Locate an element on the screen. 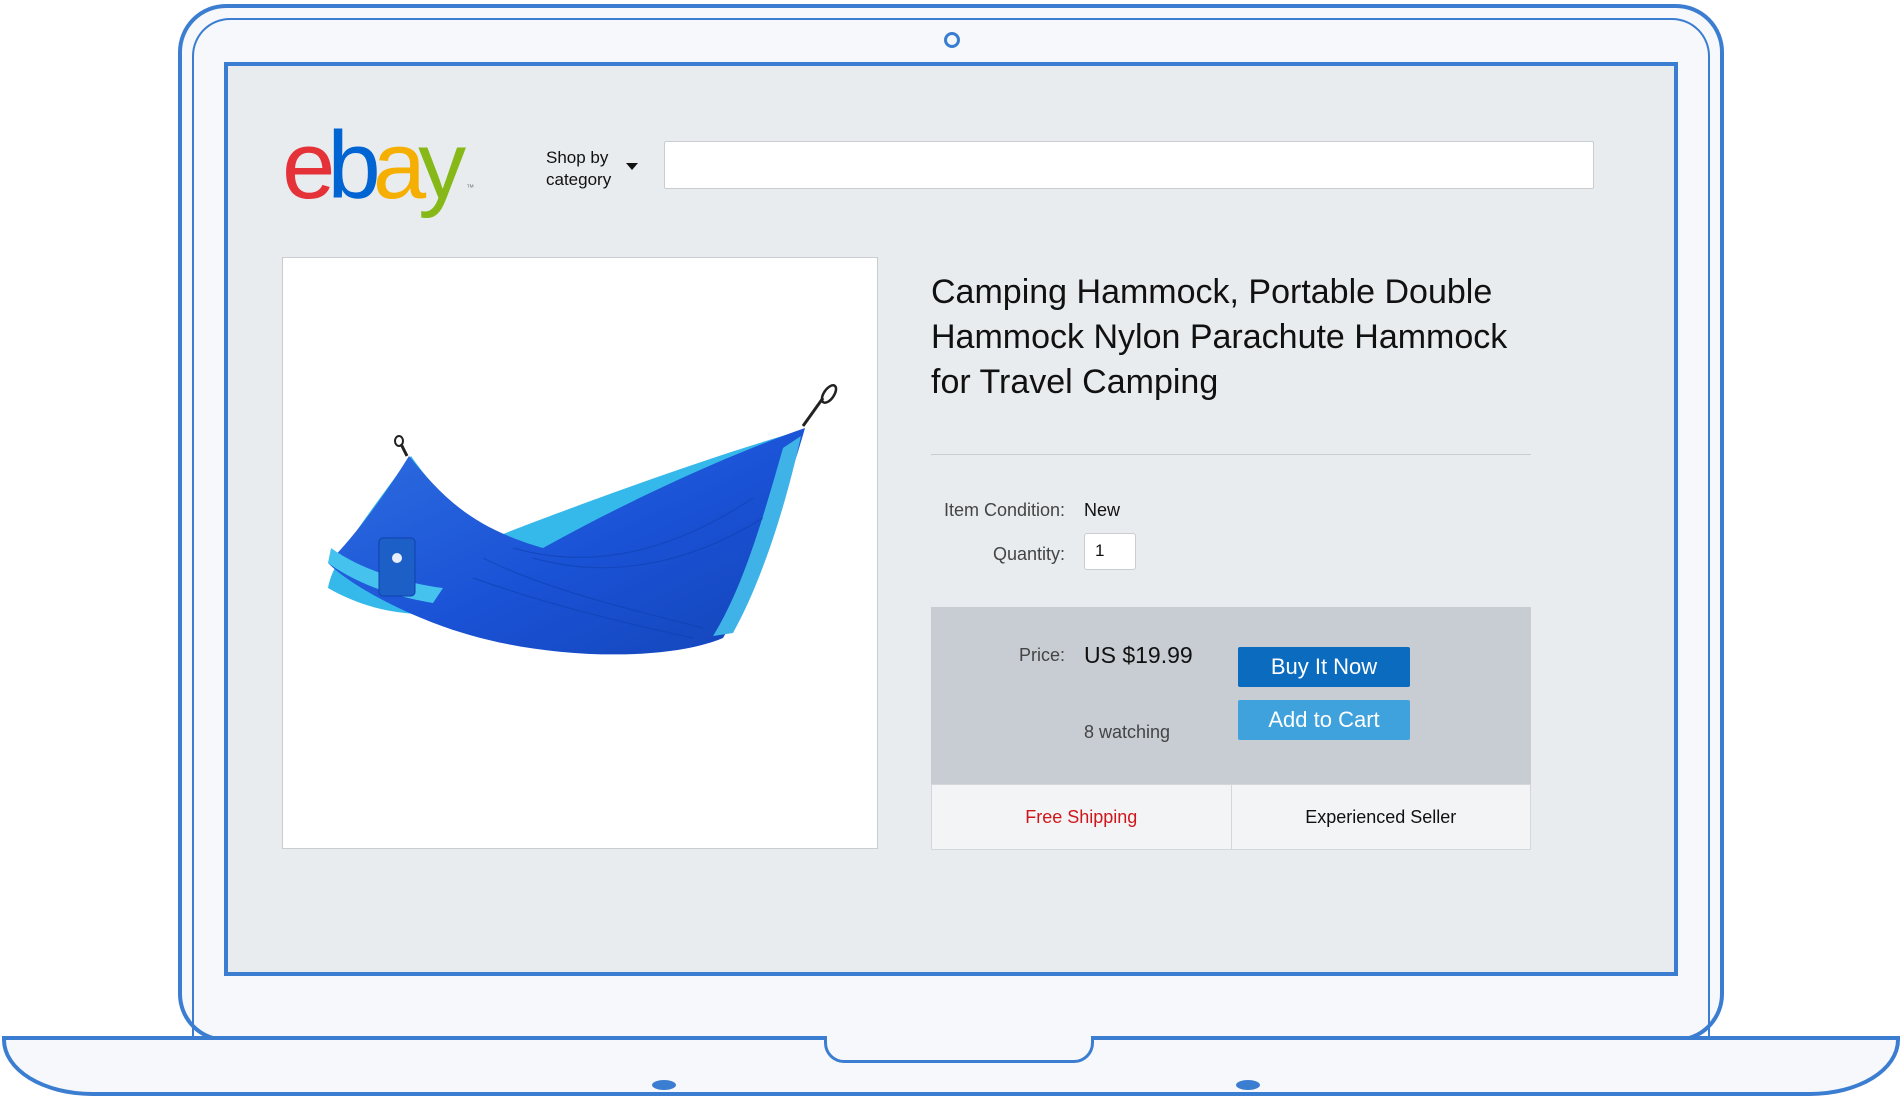 The height and width of the screenshot is (1097, 1902). add-to-cart-button: Add to Cart is located at coordinates (1324, 720).